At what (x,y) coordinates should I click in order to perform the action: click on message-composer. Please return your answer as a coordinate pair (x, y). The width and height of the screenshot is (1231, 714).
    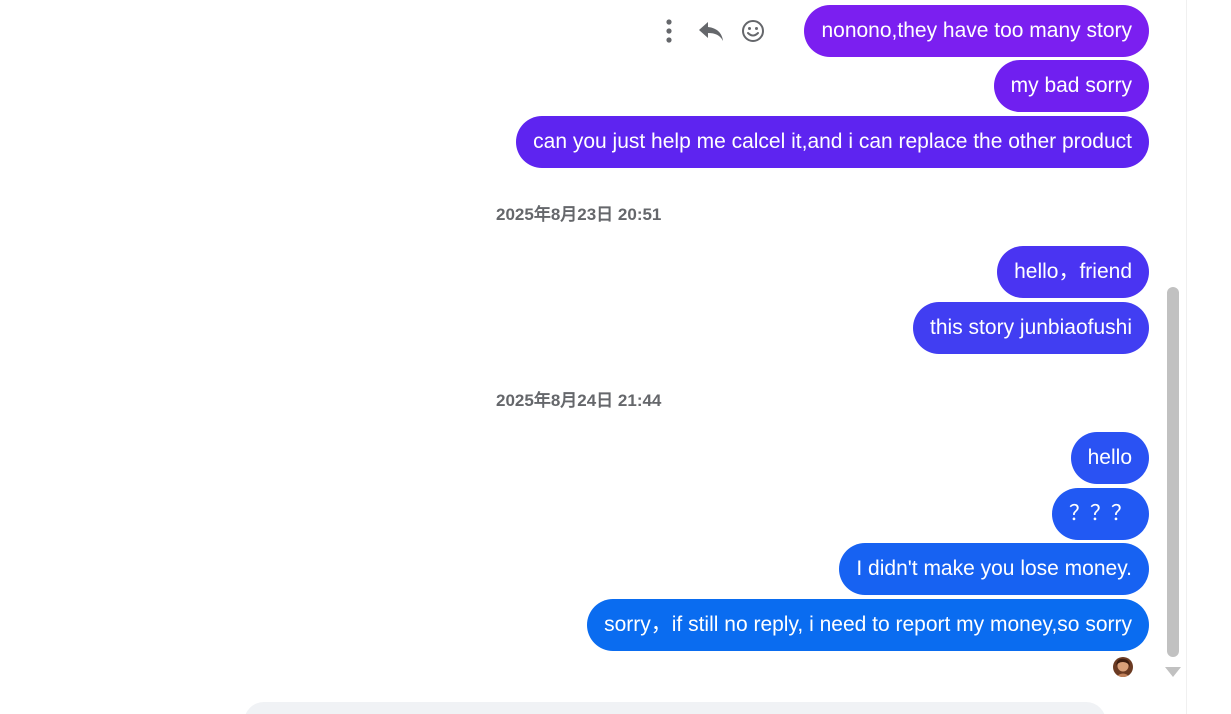
    Looking at the image, I should click on (675, 708).